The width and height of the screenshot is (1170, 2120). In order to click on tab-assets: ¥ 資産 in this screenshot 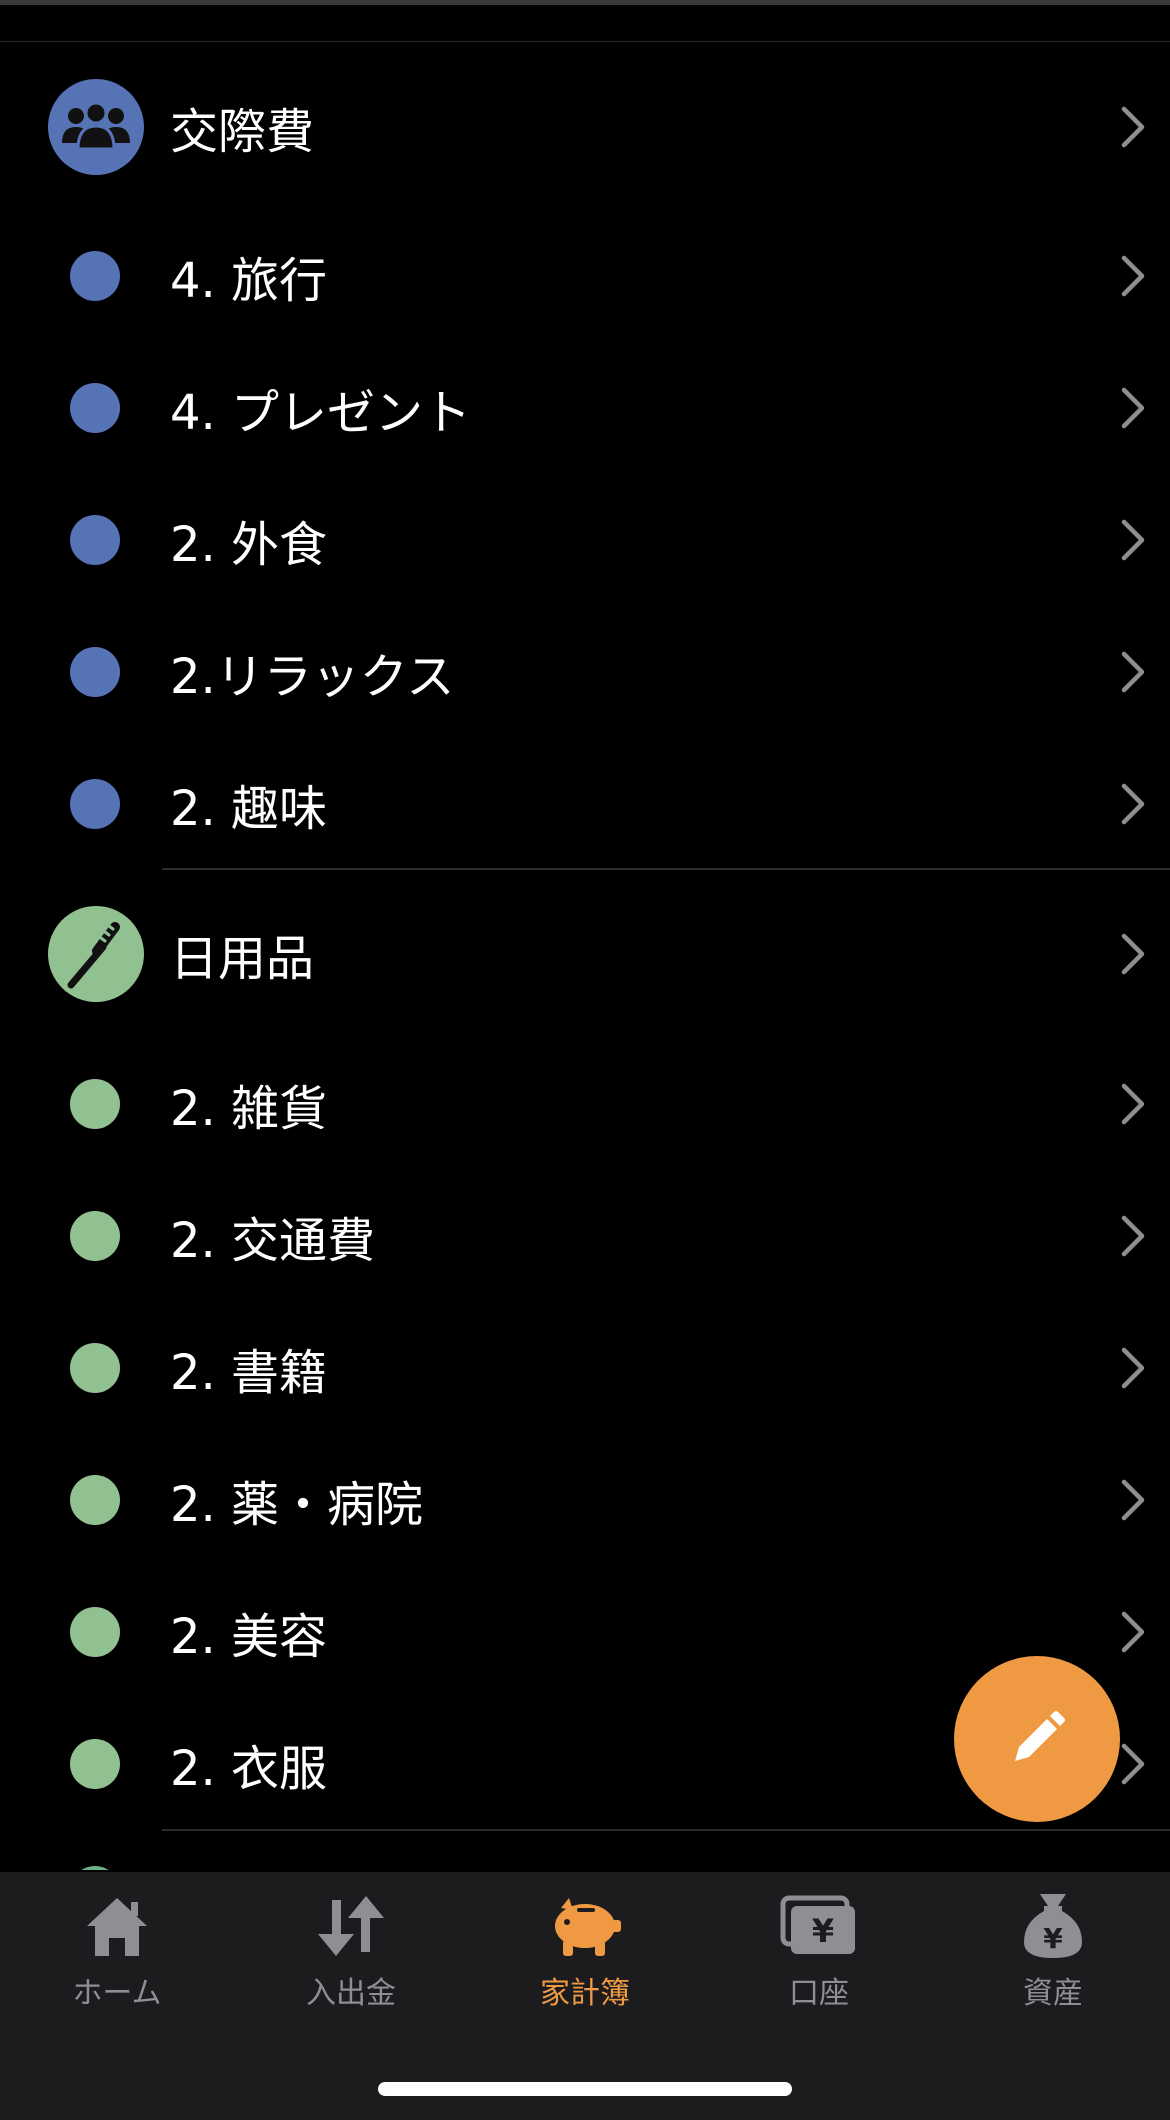, I will do `click(1053, 1947)`.